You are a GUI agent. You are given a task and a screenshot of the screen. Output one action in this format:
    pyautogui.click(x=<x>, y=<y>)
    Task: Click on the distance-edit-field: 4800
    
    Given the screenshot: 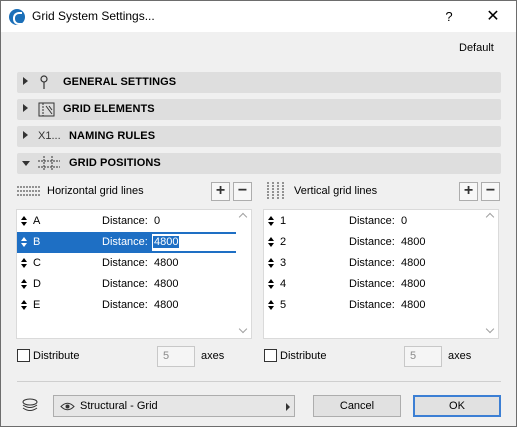 What is the action you would take?
    pyautogui.click(x=194, y=242)
    